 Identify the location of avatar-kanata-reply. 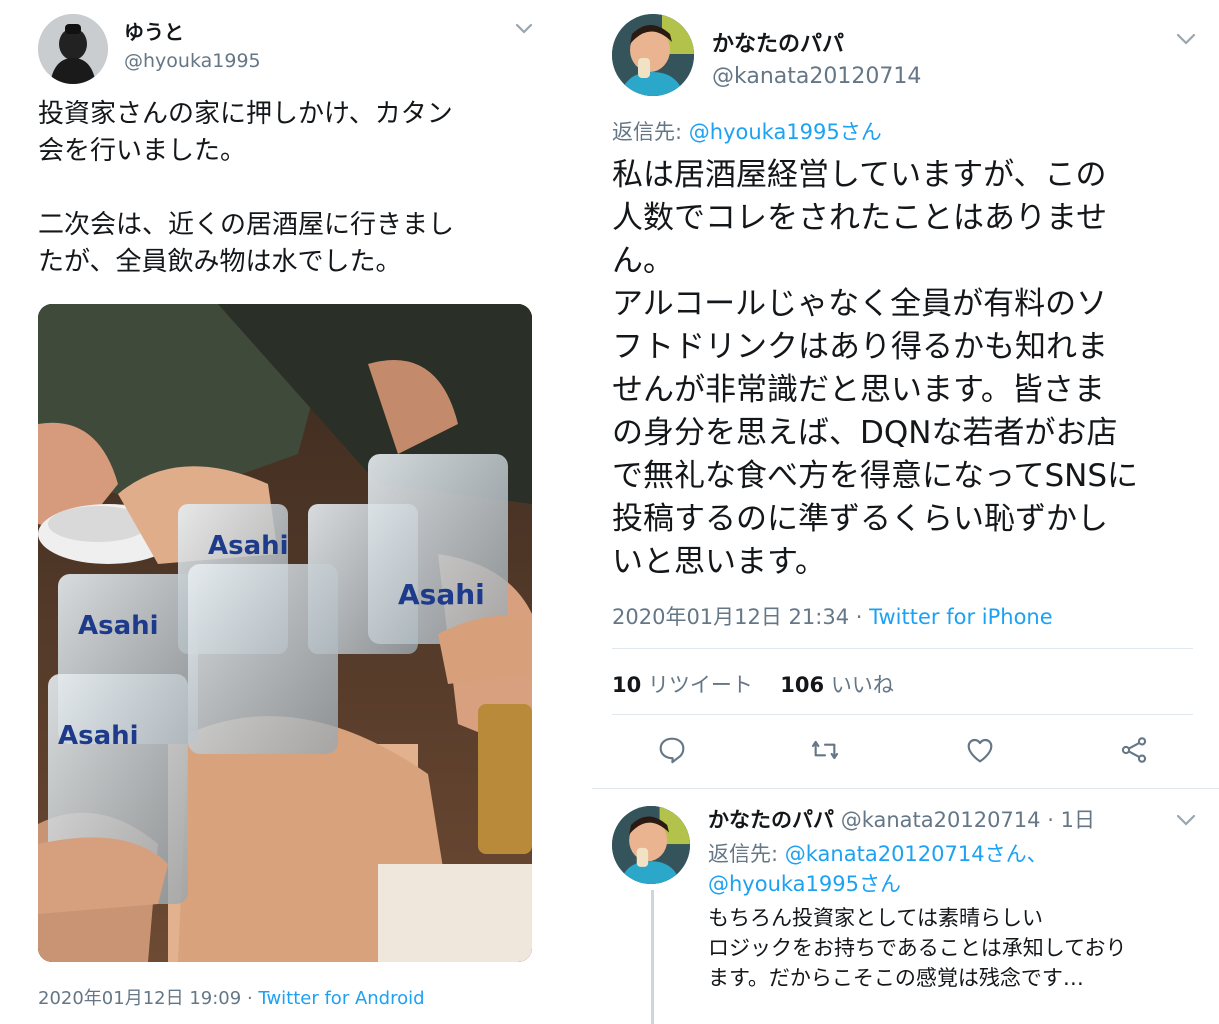
(651, 845).